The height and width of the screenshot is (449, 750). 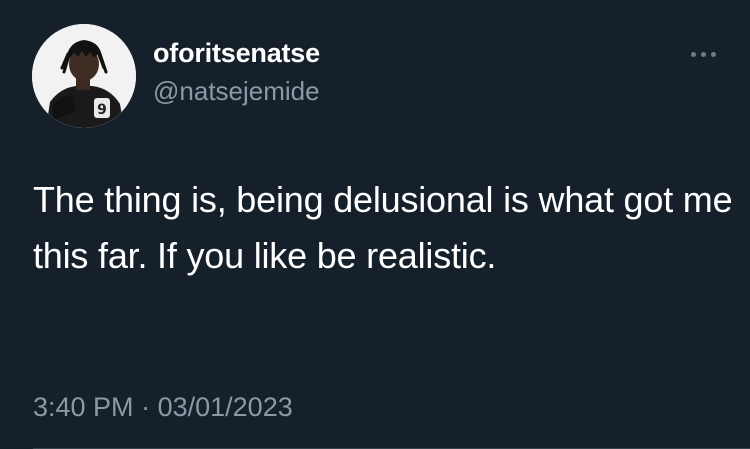 What do you see at coordinates (236, 53) in the screenshot?
I see `display-name: oforitsenatse` at bounding box center [236, 53].